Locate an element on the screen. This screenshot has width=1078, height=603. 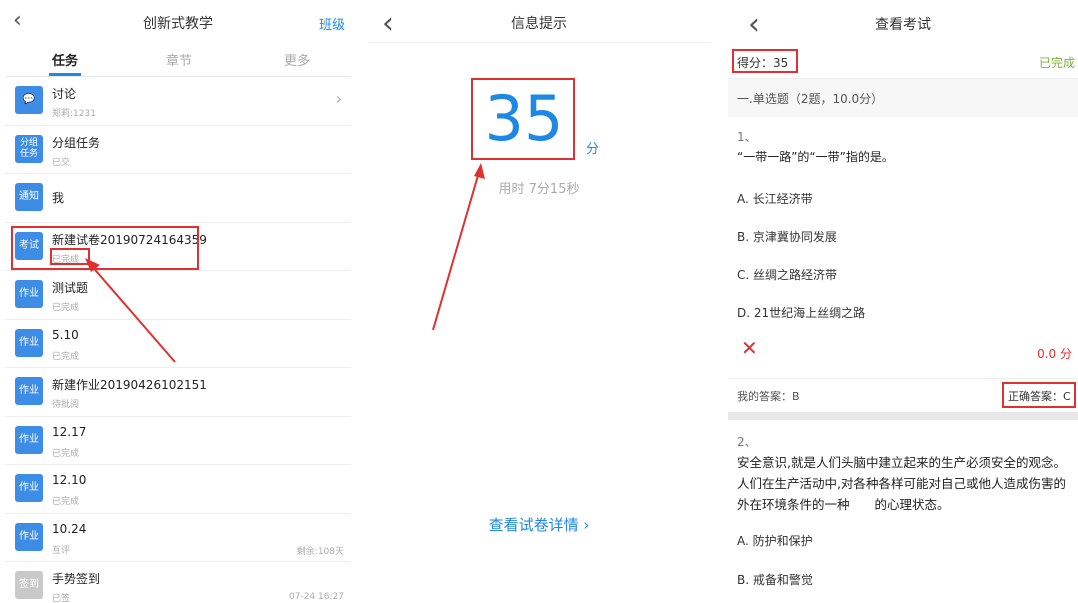
section-header: 一.单选题（2题，10.0分） is located at coordinates (903, 98).